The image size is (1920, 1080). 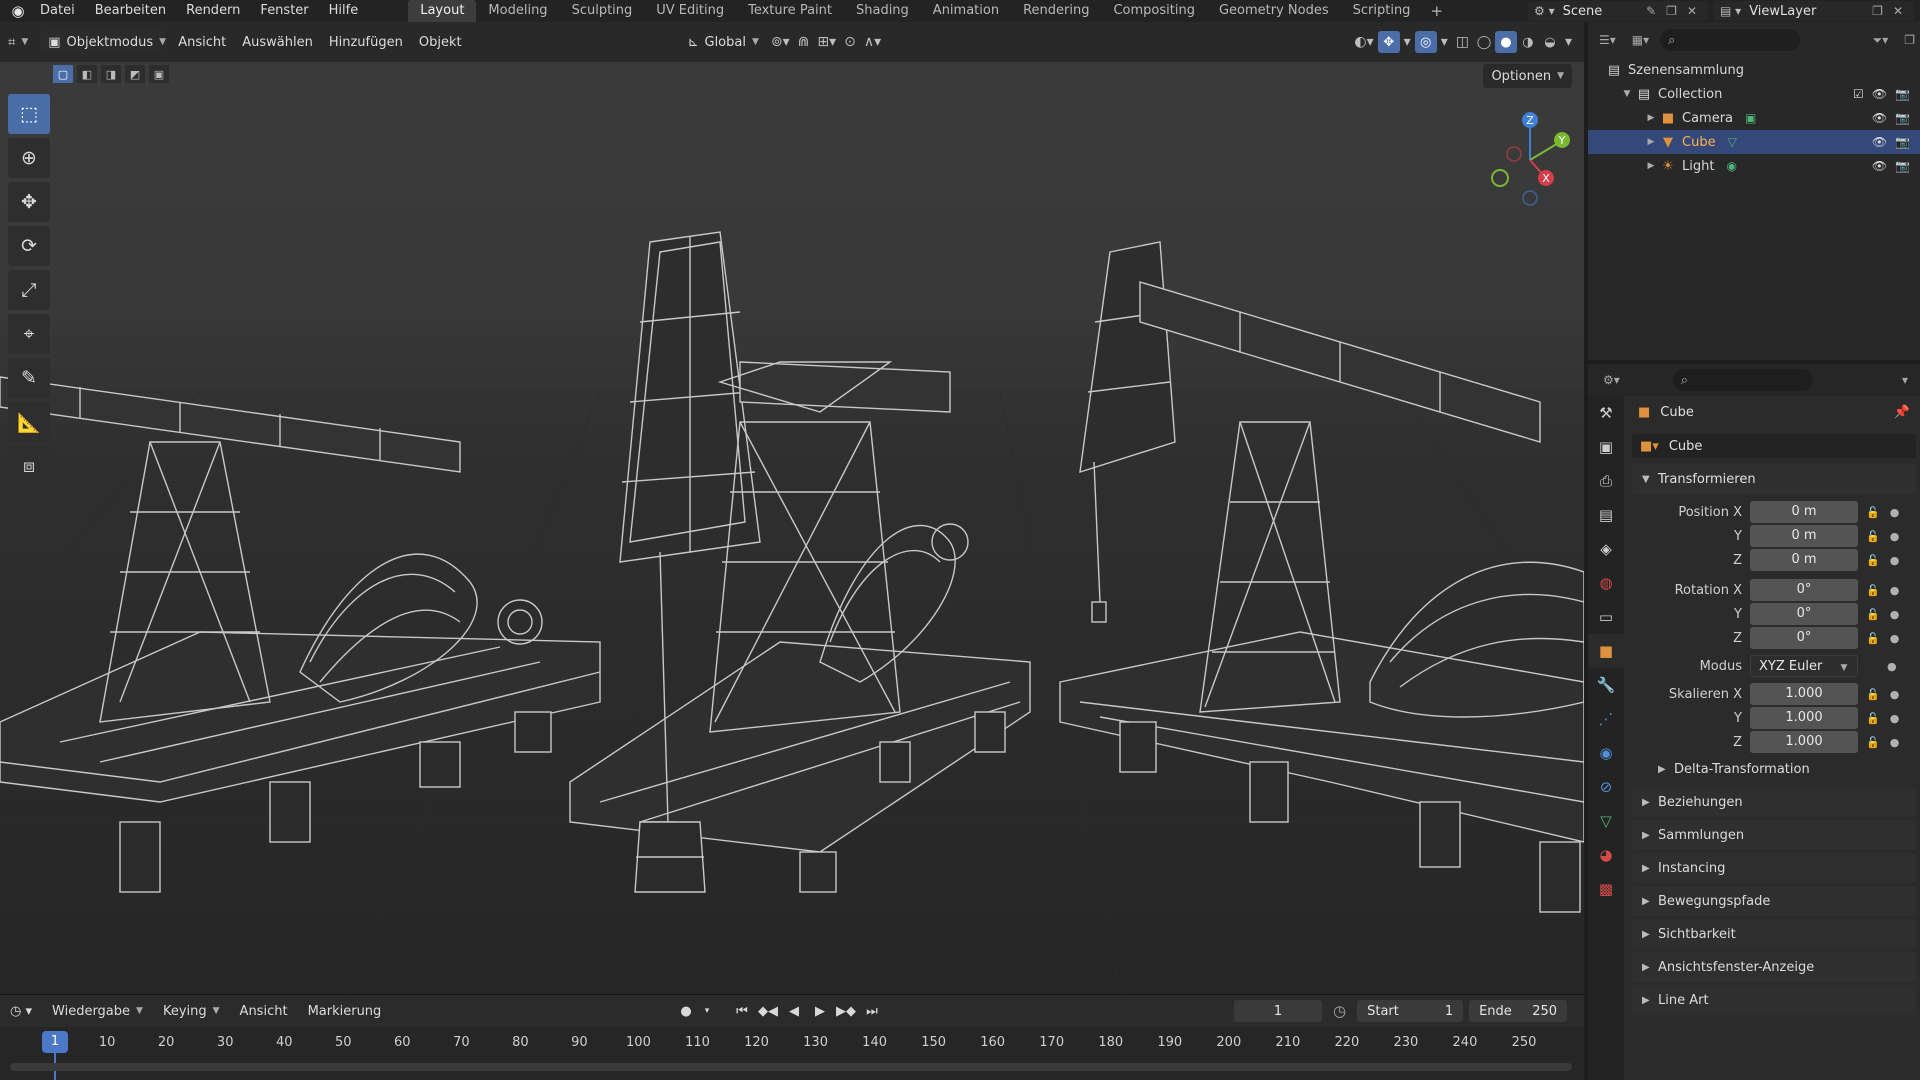 I want to click on material-tab-icon: ◕, so click(x=1606, y=855).